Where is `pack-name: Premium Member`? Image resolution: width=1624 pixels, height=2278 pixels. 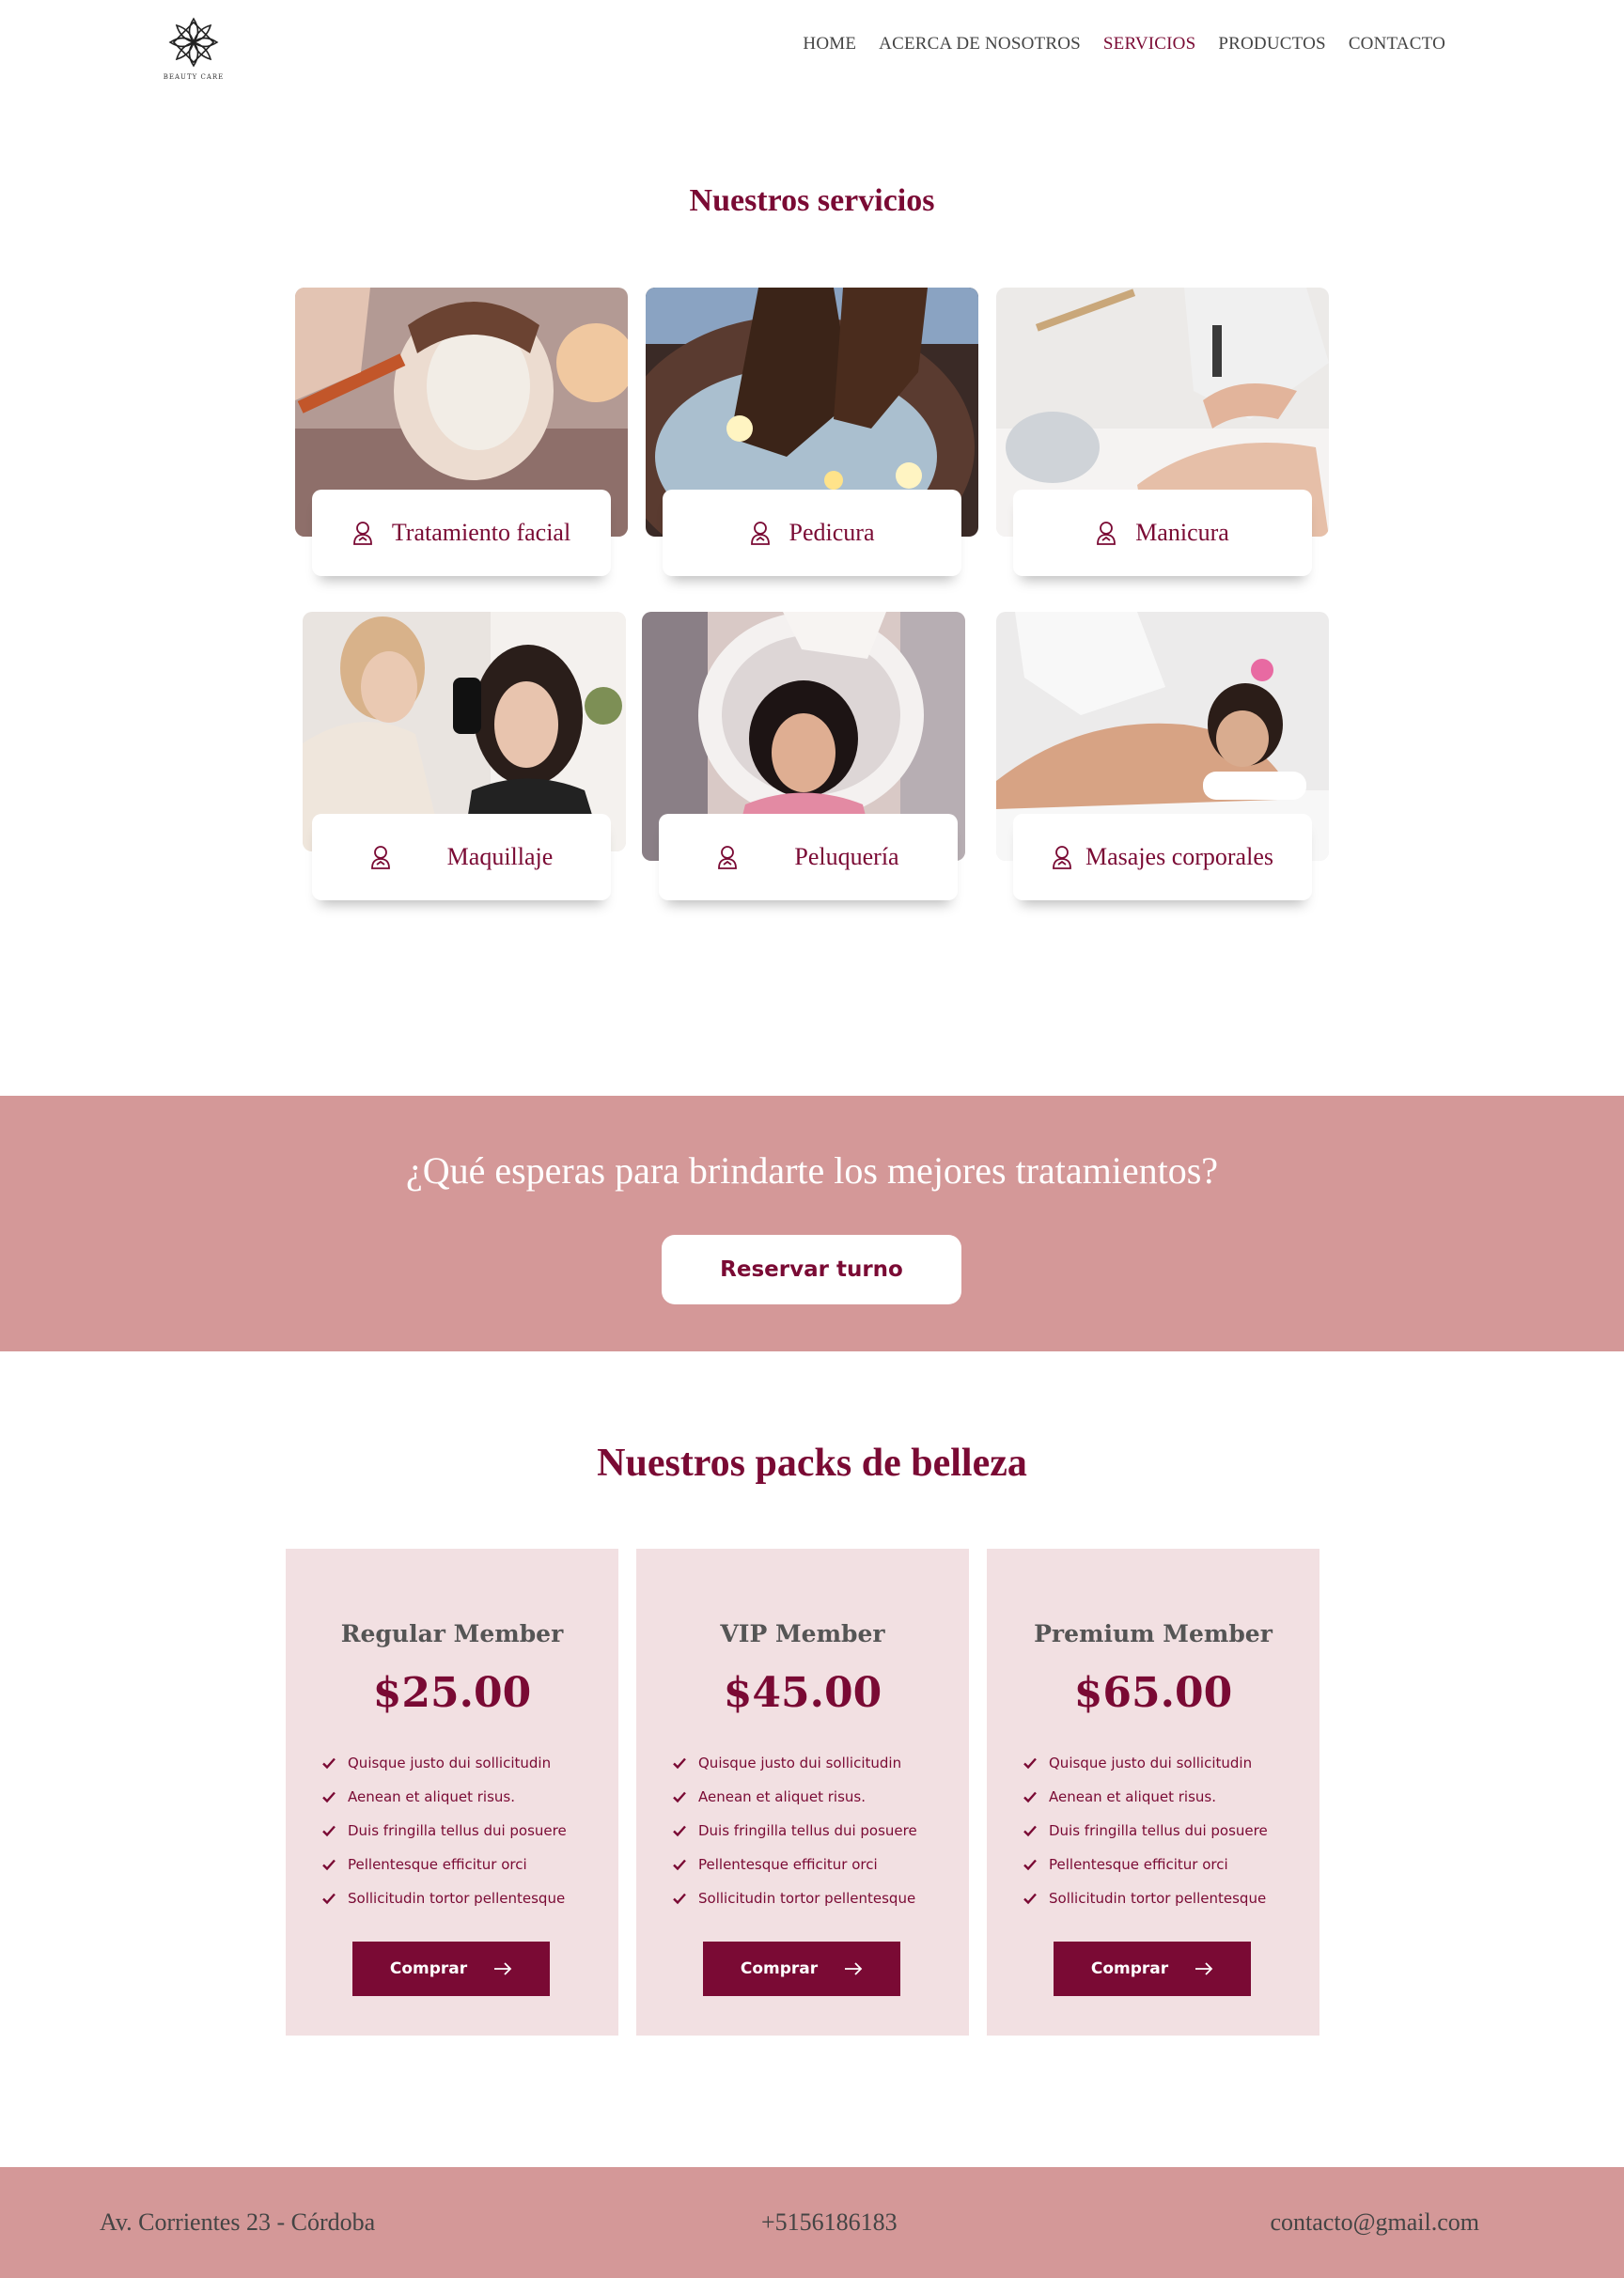
pack-name: Premium Member is located at coordinates (1153, 1634).